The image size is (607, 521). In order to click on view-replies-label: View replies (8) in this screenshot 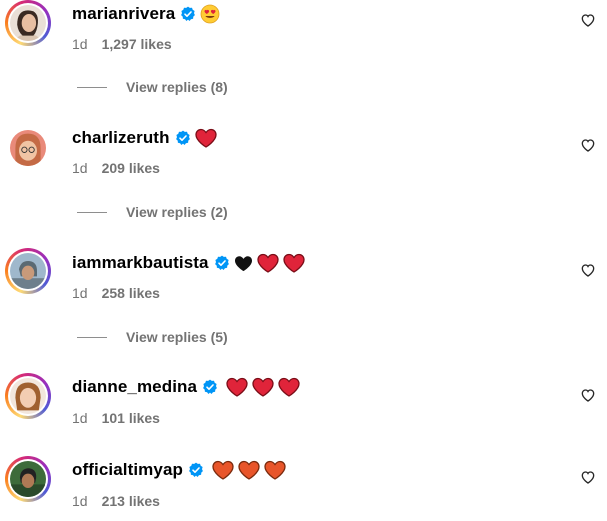, I will do `click(177, 87)`.